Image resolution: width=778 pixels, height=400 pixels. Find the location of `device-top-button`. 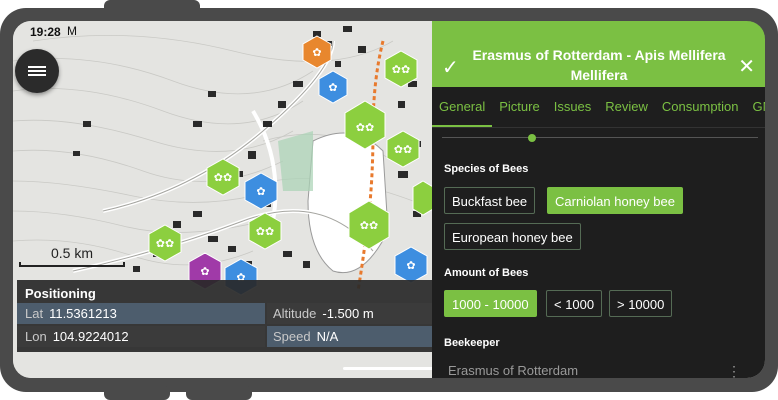

device-top-button is located at coordinates (152, 7).